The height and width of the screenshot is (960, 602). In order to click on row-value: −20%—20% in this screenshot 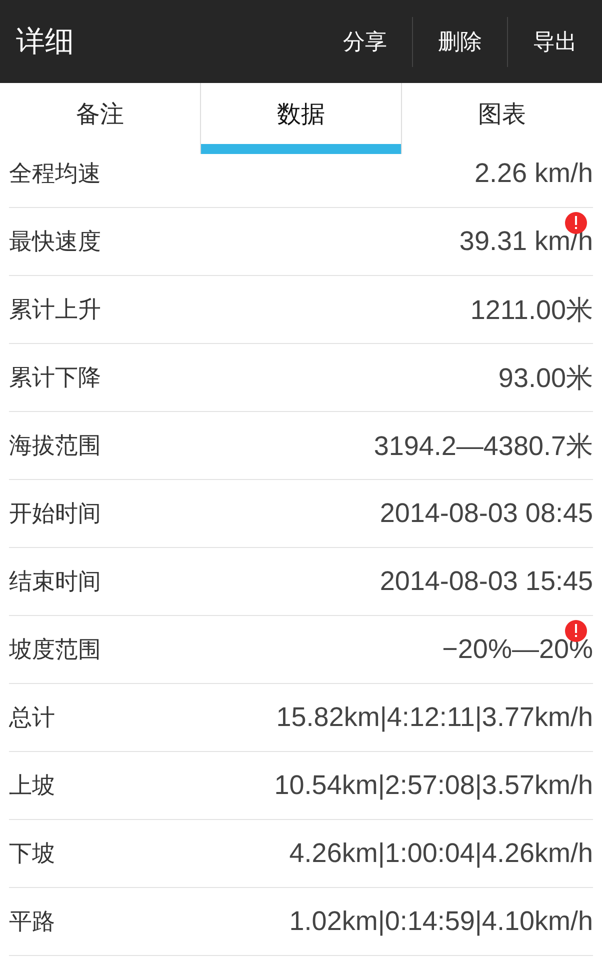, I will do `click(517, 649)`.